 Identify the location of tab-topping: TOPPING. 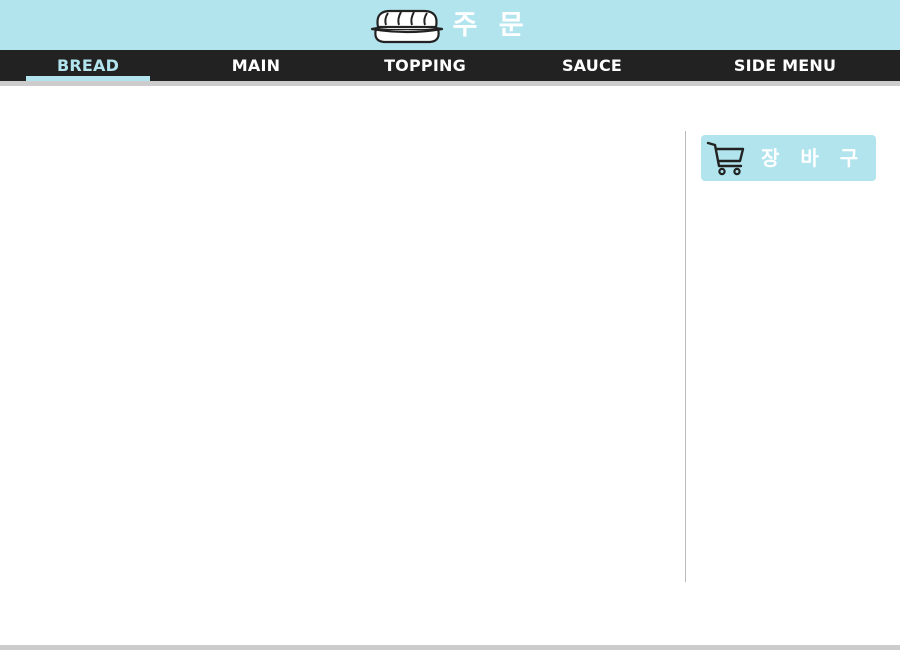
(425, 65).